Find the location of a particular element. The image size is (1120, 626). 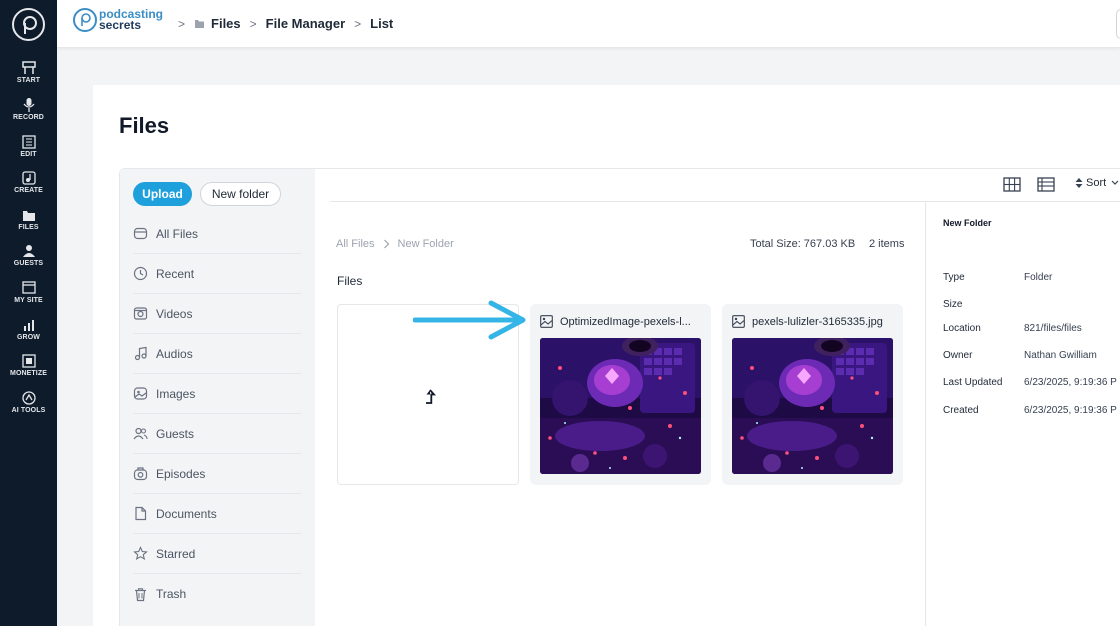

rail-item-my-site: MY SITE is located at coordinates (28, 292).